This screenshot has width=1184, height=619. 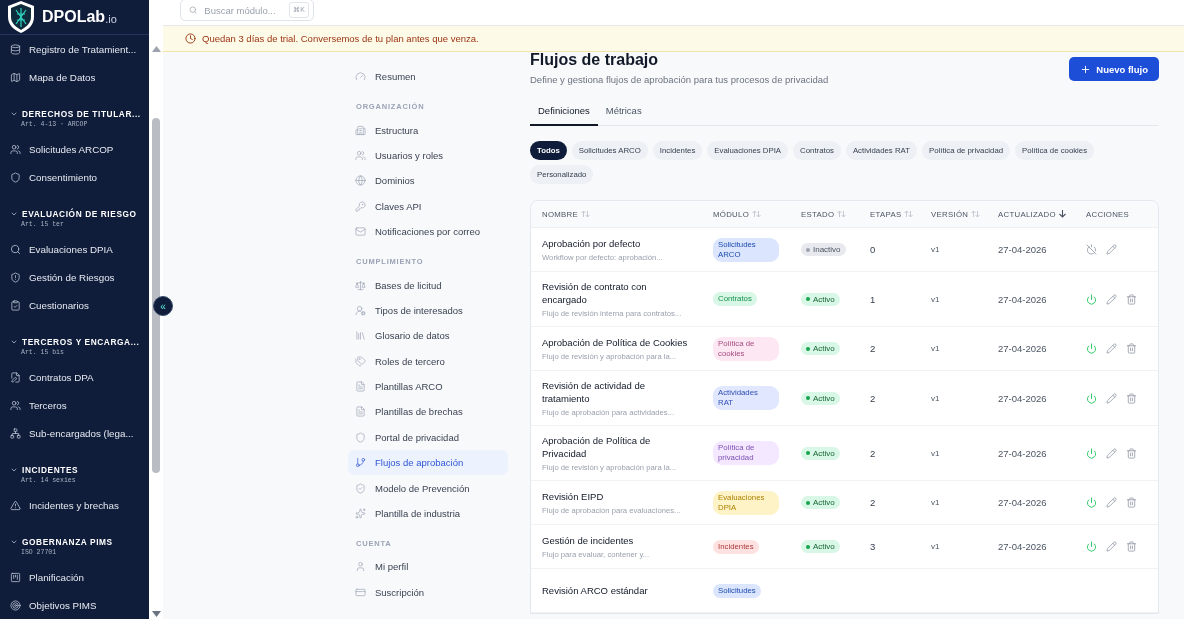 I want to click on tab: Definiciones, so click(x=564, y=112).